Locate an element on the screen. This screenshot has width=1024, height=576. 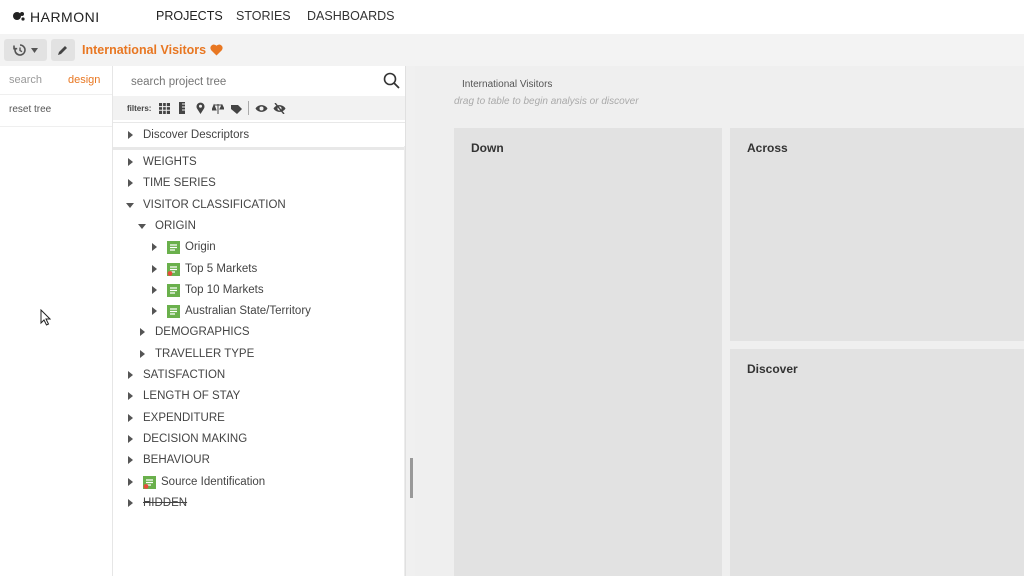
history-button is located at coordinates (25, 50).